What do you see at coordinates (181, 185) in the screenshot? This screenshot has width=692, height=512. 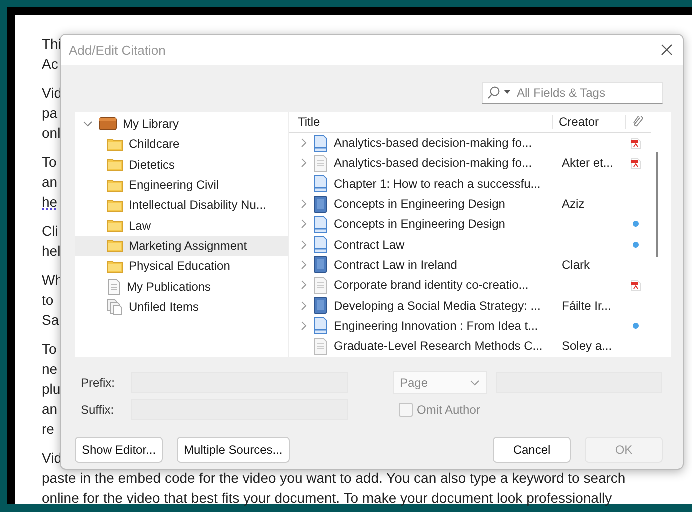 I see `tree-item: Engineering Civil` at bounding box center [181, 185].